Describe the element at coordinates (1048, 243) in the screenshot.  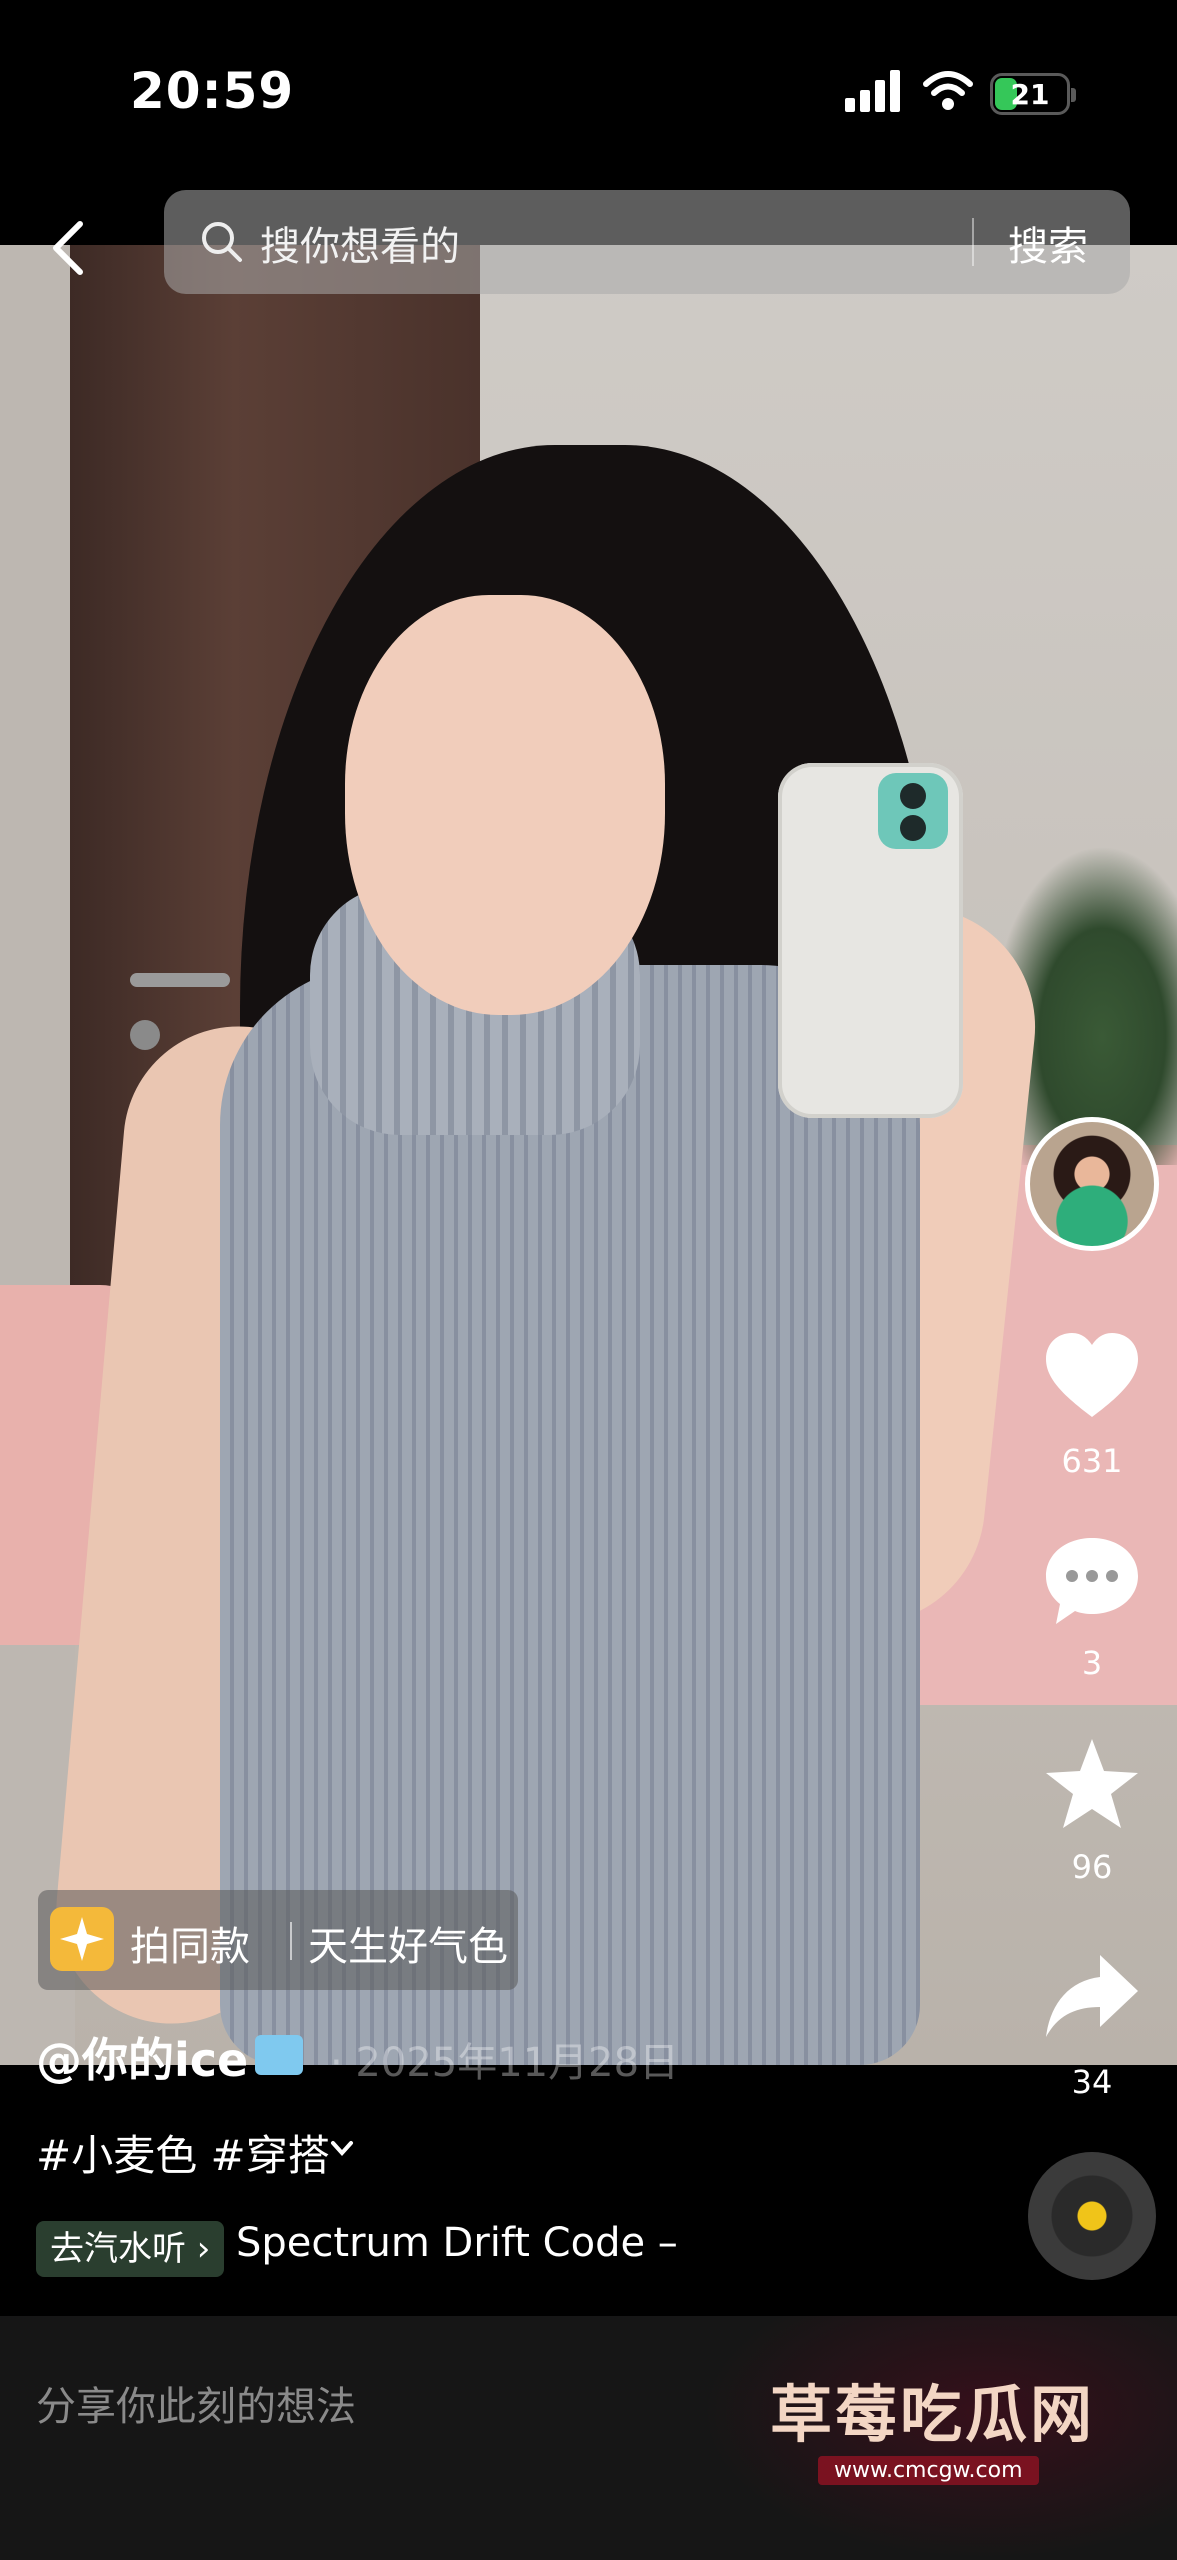
I see `search-button: 搜索` at that location.